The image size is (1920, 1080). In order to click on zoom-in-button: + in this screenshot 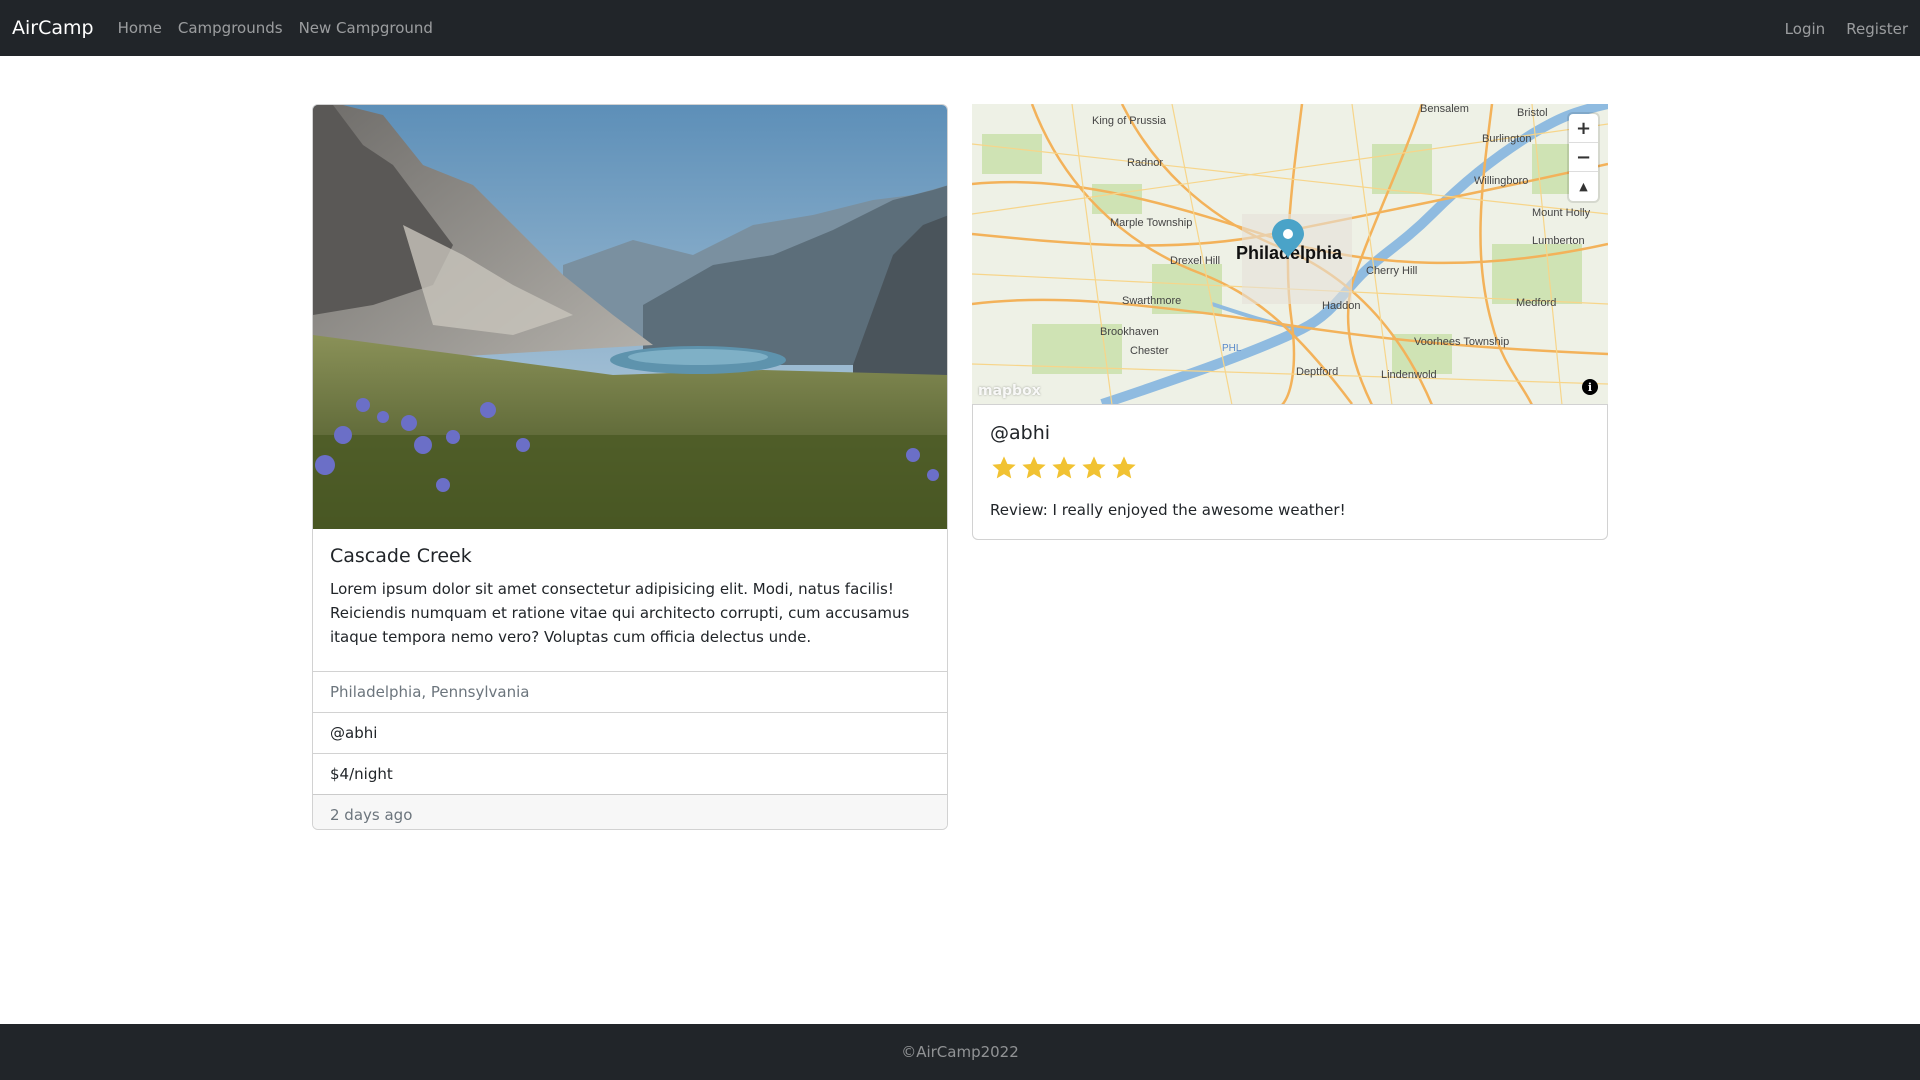, I will do `click(1583, 128)`.